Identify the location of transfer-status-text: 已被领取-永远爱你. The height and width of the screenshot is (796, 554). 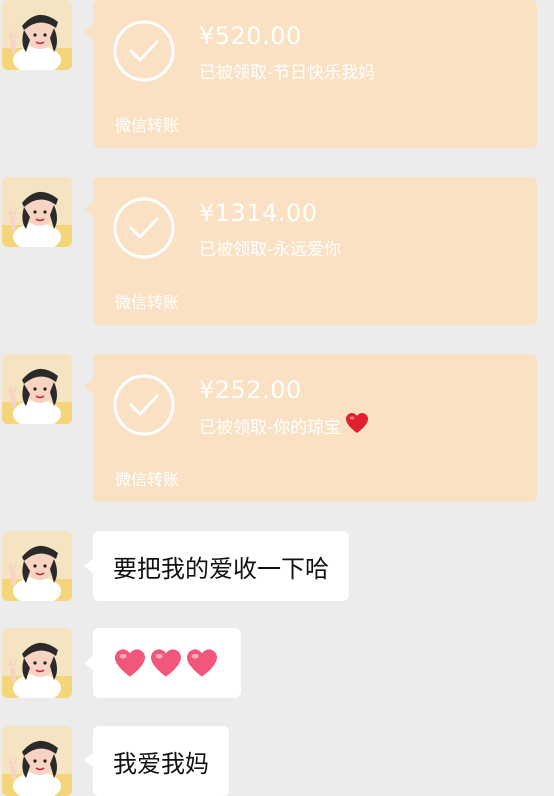
(270, 250).